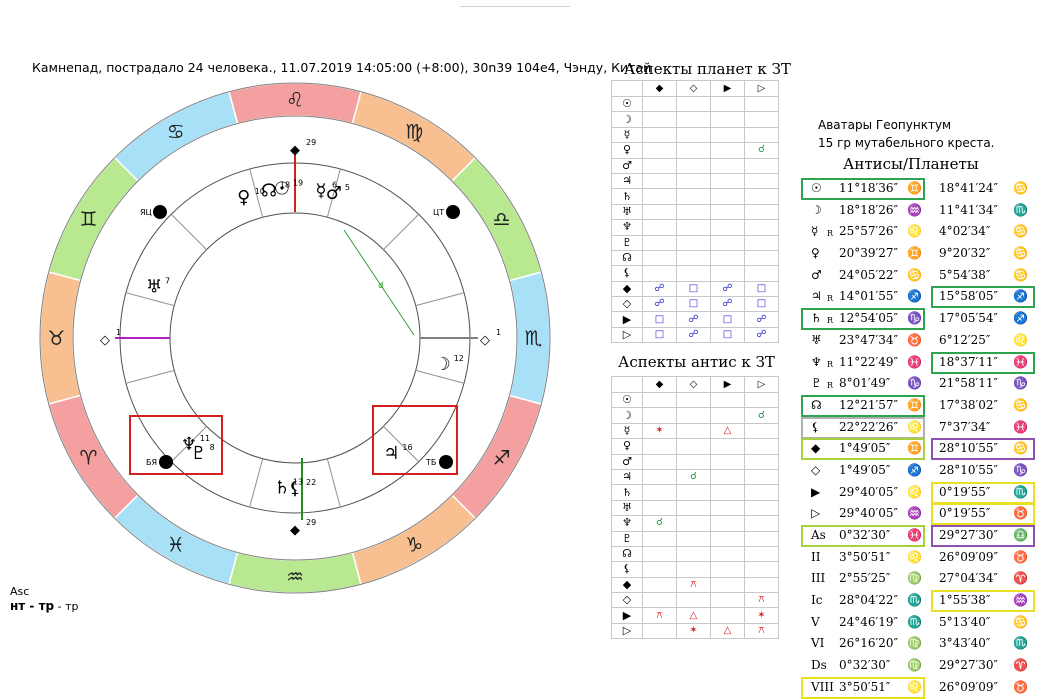 The height and width of the screenshot is (699, 1047). What do you see at coordinates (914, 643) in the screenshot?
I see `point-sign: ♍` at bounding box center [914, 643].